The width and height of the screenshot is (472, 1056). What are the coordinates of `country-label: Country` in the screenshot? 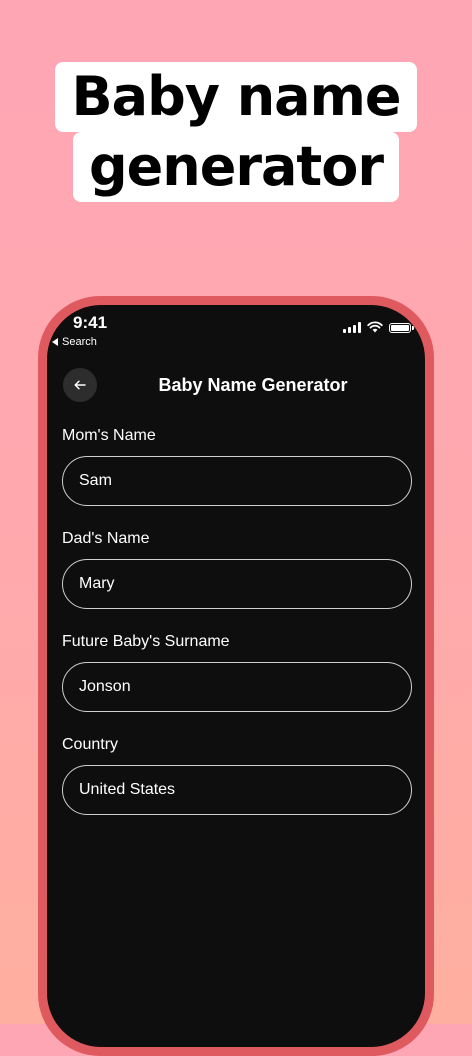 It's located at (90, 744).